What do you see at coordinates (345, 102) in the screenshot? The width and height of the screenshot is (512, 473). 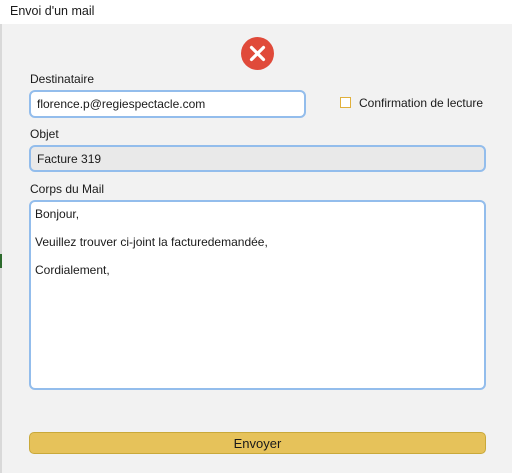 I see `read-receipt-checkbox` at bounding box center [345, 102].